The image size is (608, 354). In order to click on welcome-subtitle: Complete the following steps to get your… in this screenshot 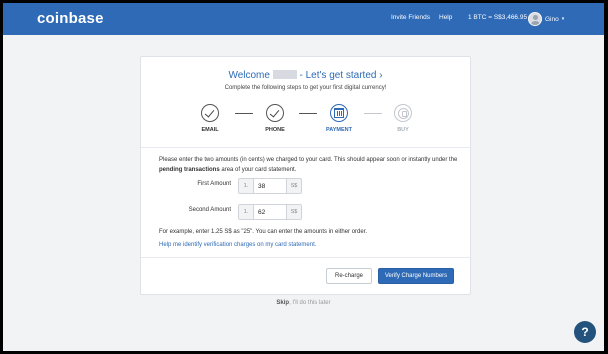, I will do `click(305, 88)`.